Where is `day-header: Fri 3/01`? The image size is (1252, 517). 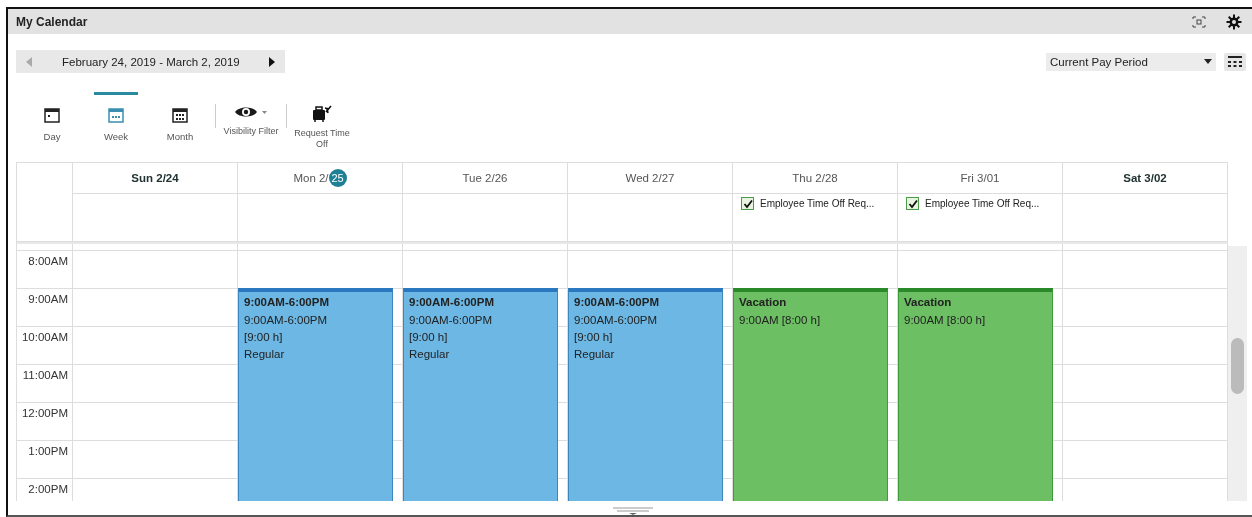 day-header: Fri 3/01 is located at coordinates (980, 178).